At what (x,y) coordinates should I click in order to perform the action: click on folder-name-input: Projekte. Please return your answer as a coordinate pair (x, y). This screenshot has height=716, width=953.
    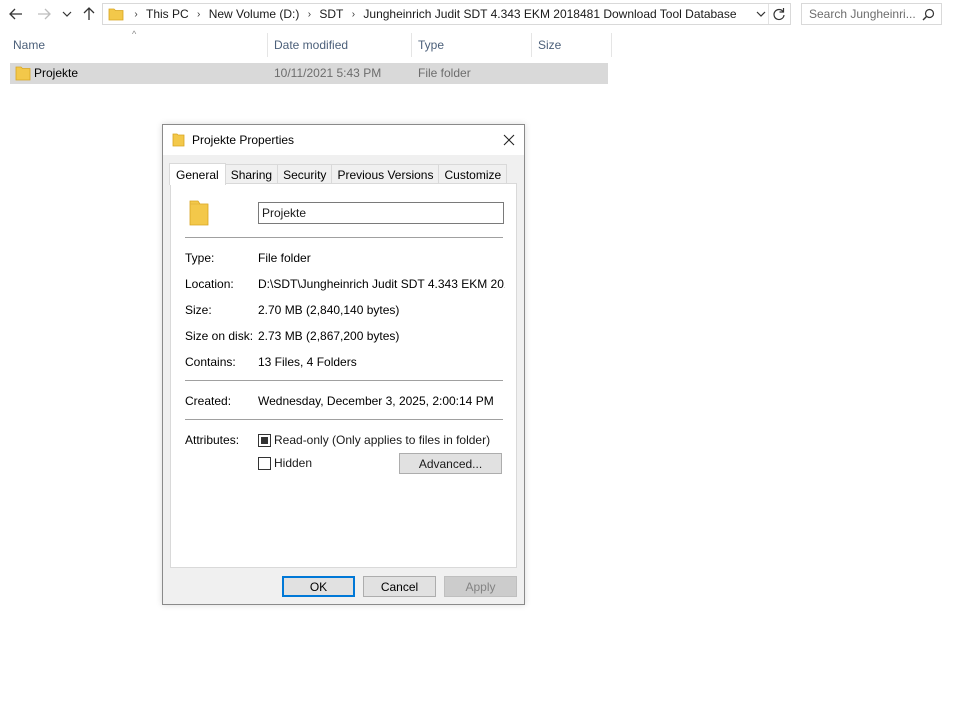
    Looking at the image, I should click on (381, 213).